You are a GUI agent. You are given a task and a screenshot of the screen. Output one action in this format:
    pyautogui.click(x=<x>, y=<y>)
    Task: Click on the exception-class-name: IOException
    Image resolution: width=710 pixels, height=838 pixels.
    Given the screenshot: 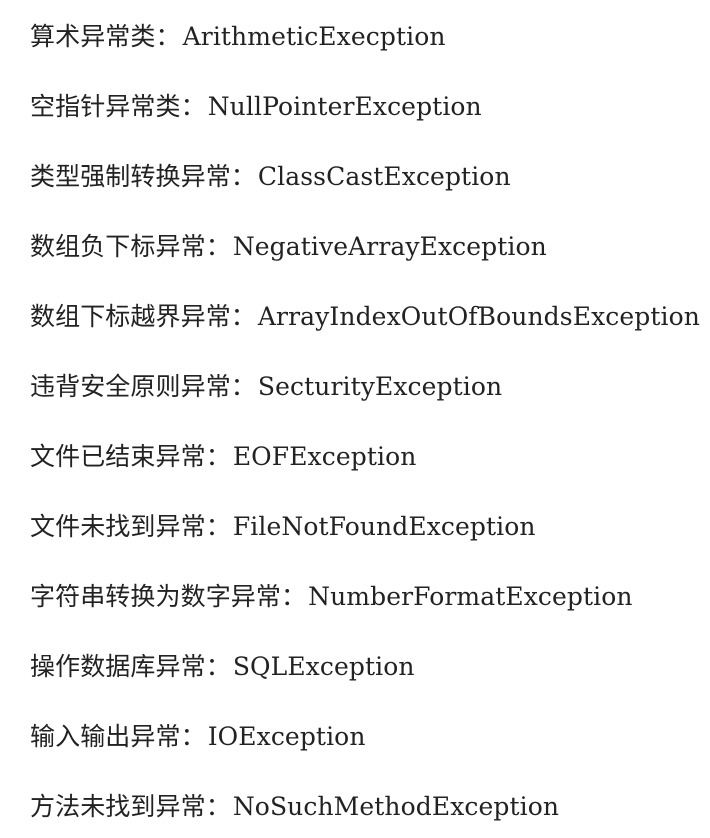 What is the action you would take?
    pyautogui.click(x=286, y=736)
    